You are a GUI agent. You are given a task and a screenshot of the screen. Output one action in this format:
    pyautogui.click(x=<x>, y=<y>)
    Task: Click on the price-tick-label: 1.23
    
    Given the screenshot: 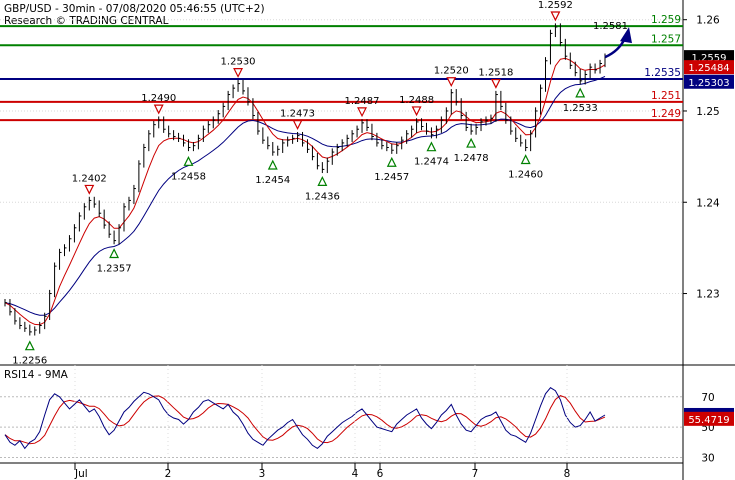 What is the action you would take?
    pyautogui.click(x=707, y=295)
    